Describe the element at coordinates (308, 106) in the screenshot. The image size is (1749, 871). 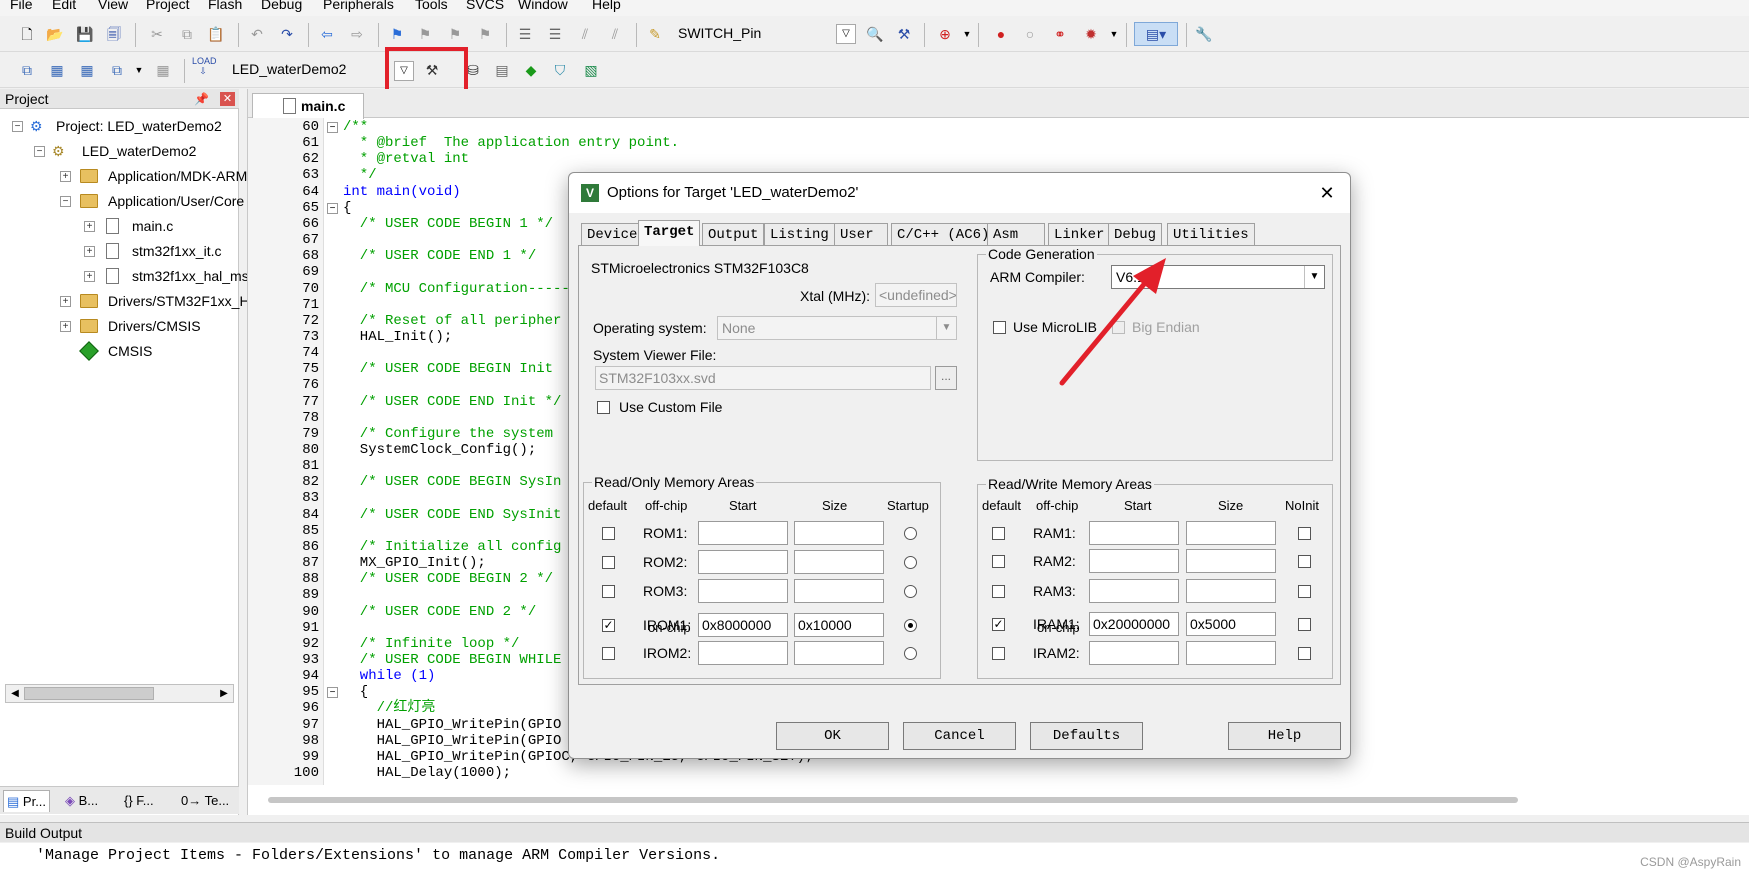
I see `tab-main-c: main.c` at that location.